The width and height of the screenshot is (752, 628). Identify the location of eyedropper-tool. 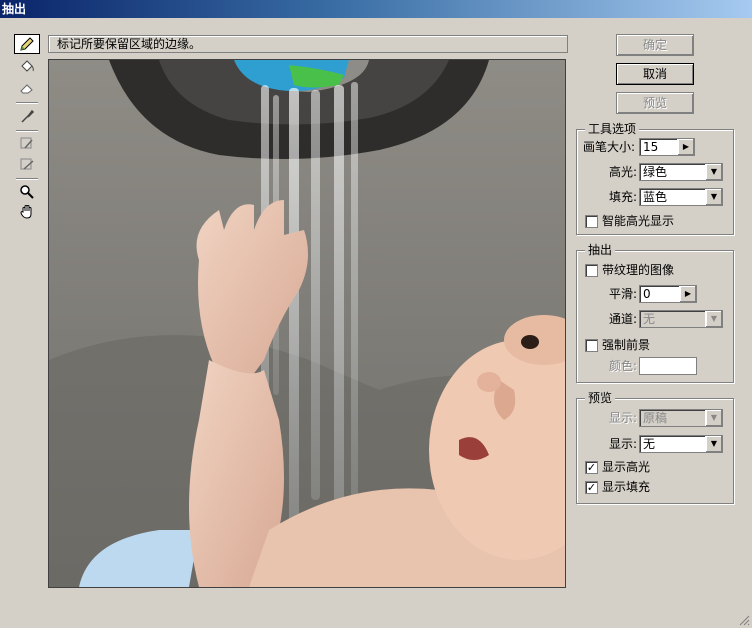
(27, 116).